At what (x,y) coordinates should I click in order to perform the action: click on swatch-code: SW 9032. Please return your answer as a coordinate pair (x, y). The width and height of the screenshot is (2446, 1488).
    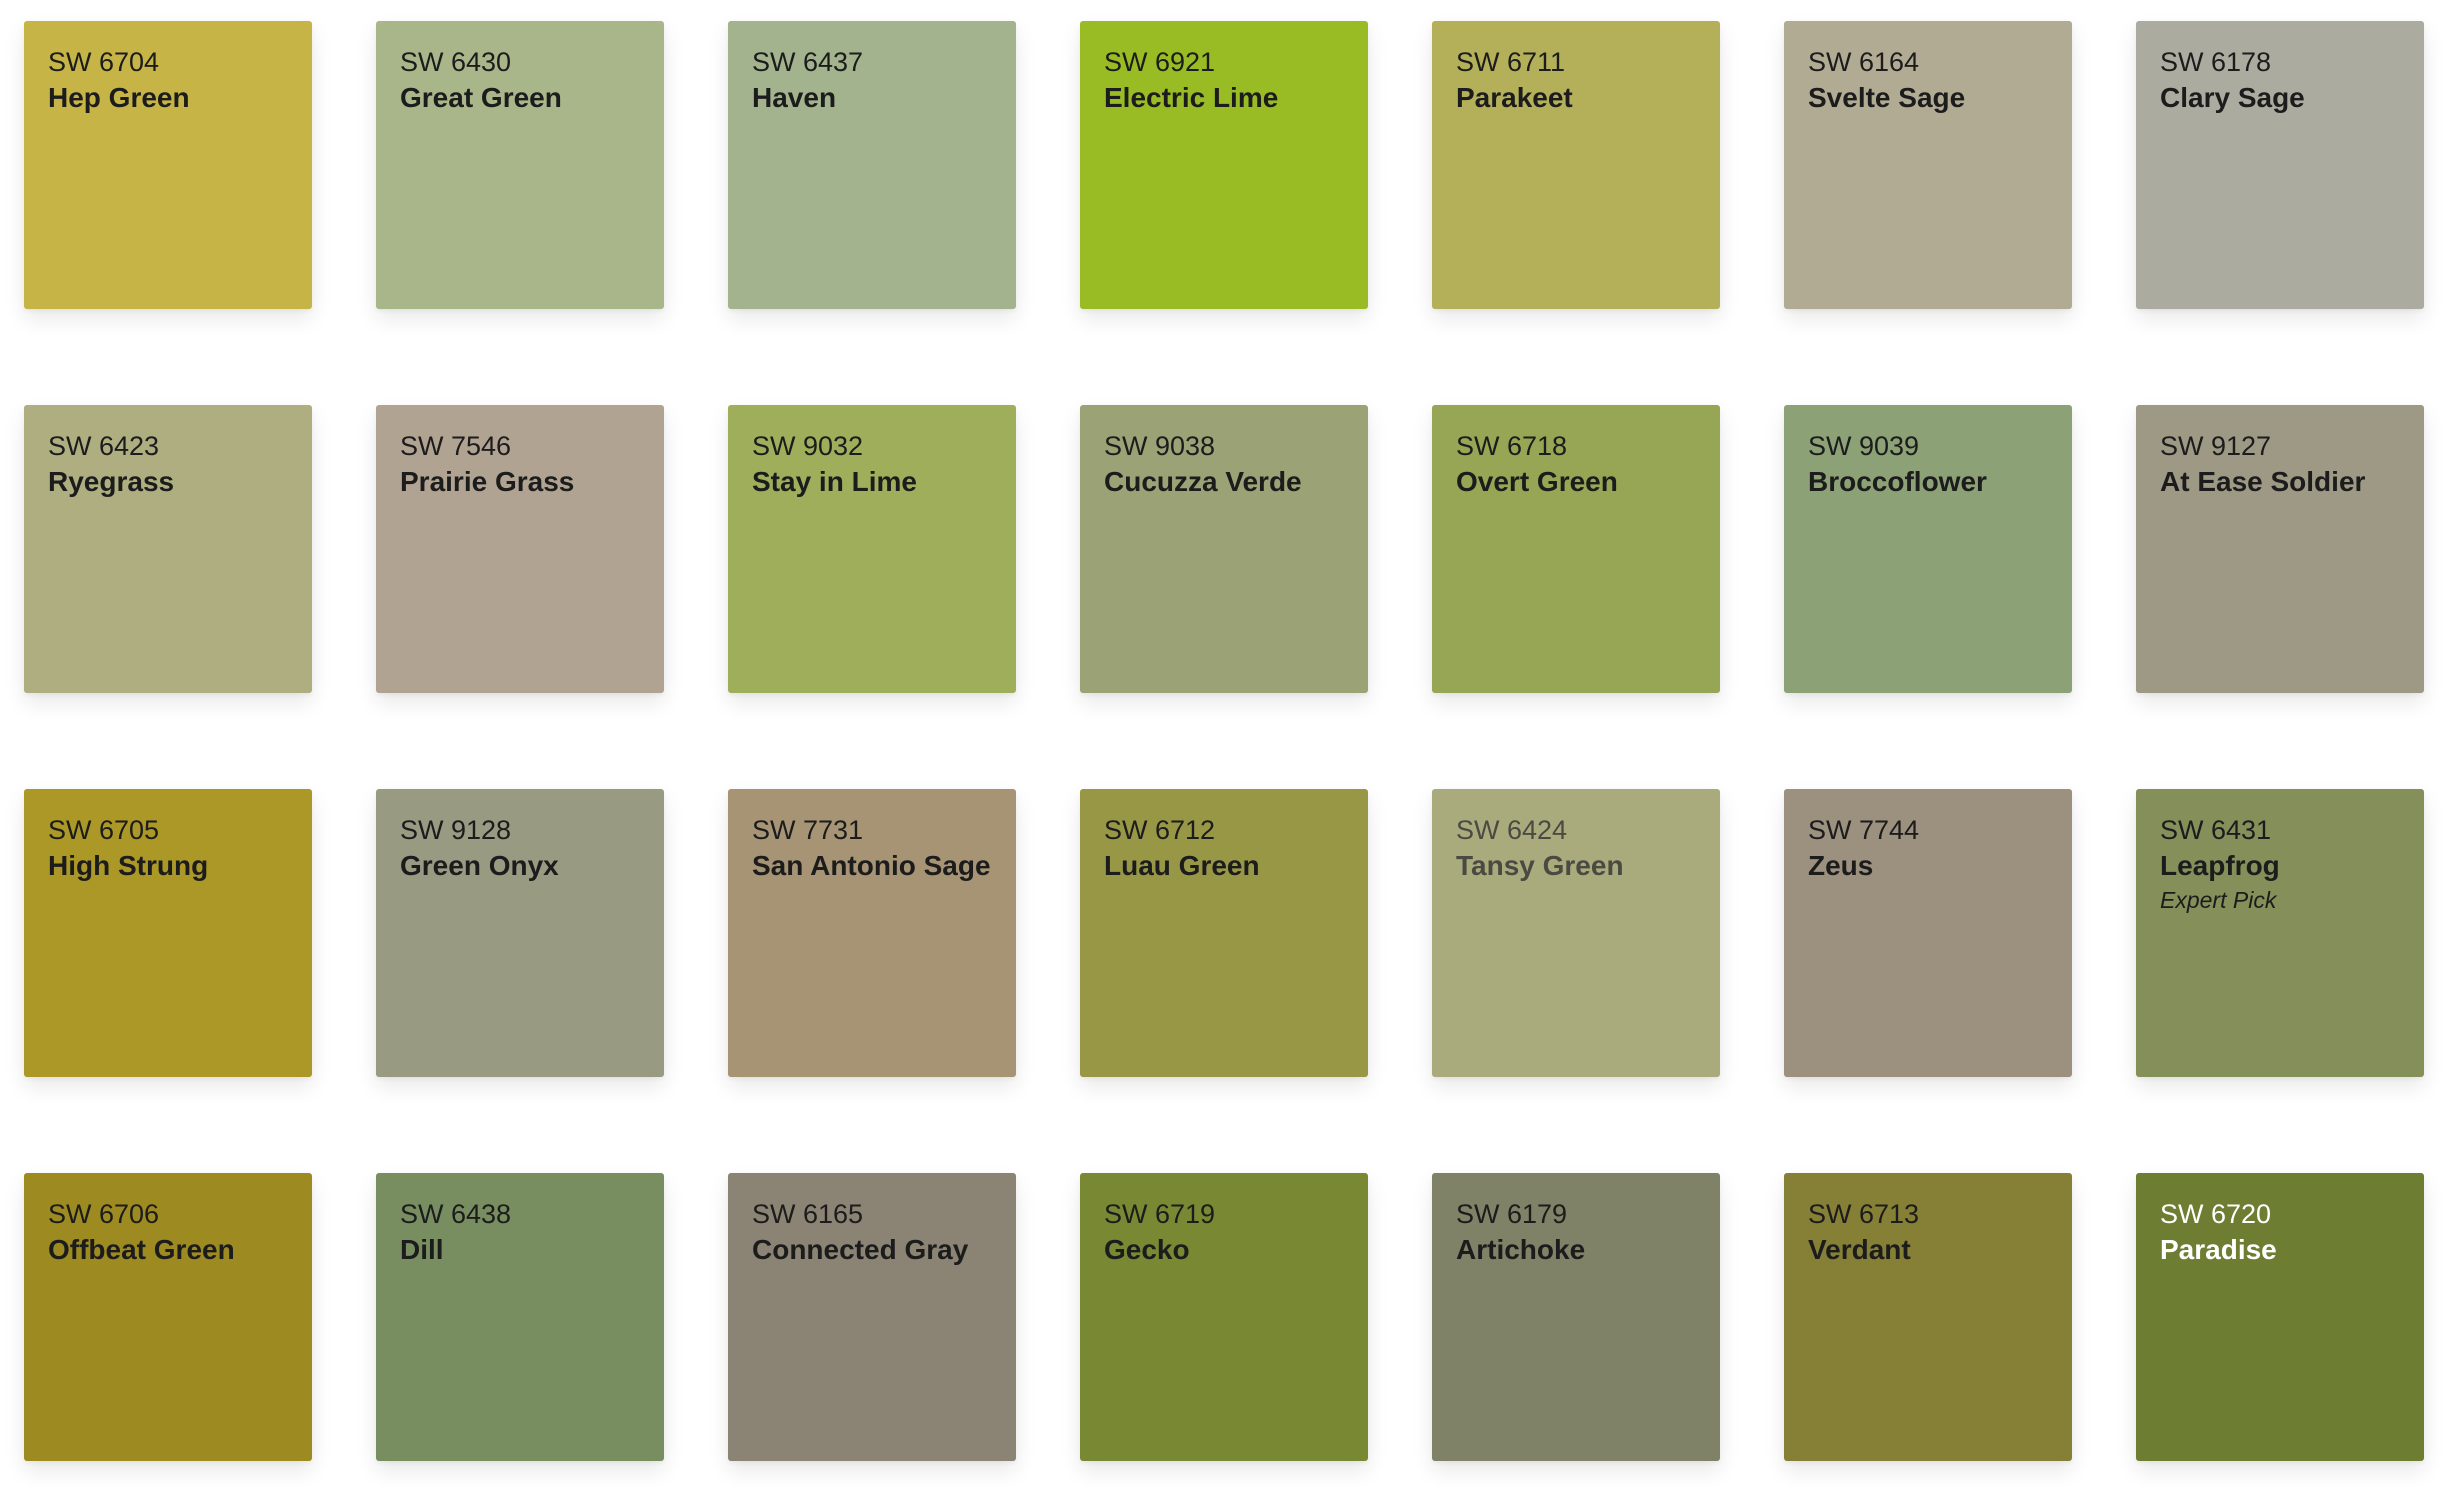
    Looking at the image, I should click on (808, 446).